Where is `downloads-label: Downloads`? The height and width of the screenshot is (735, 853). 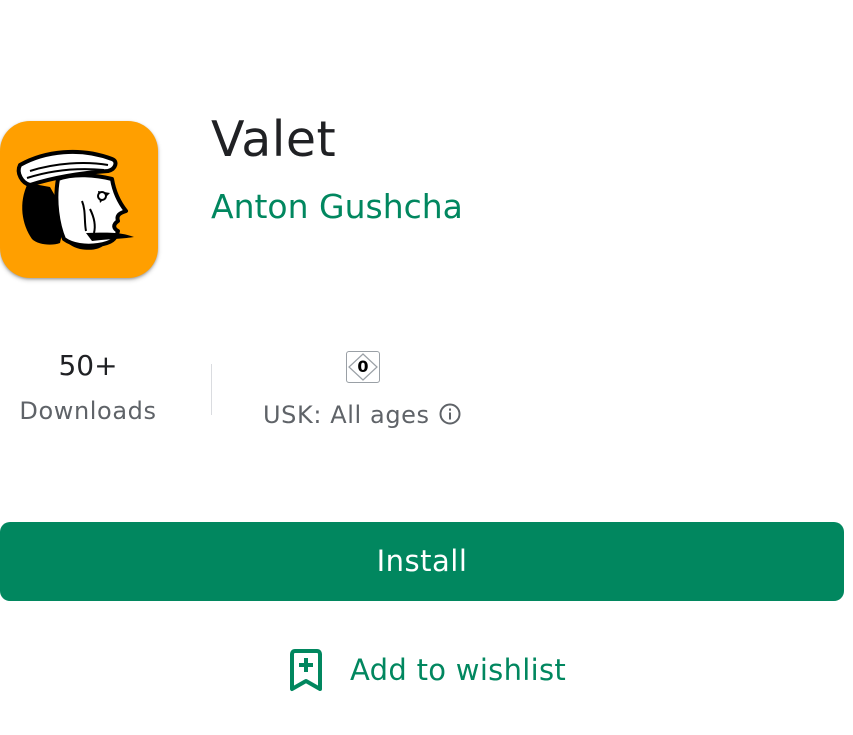 downloads-label: Downloads is located at coordinates (88, 411).